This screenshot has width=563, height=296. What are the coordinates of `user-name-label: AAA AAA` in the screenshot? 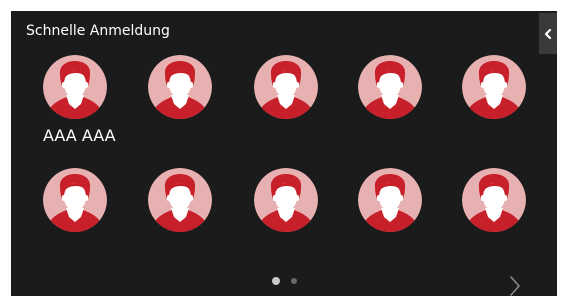 It's located at (79, 135).